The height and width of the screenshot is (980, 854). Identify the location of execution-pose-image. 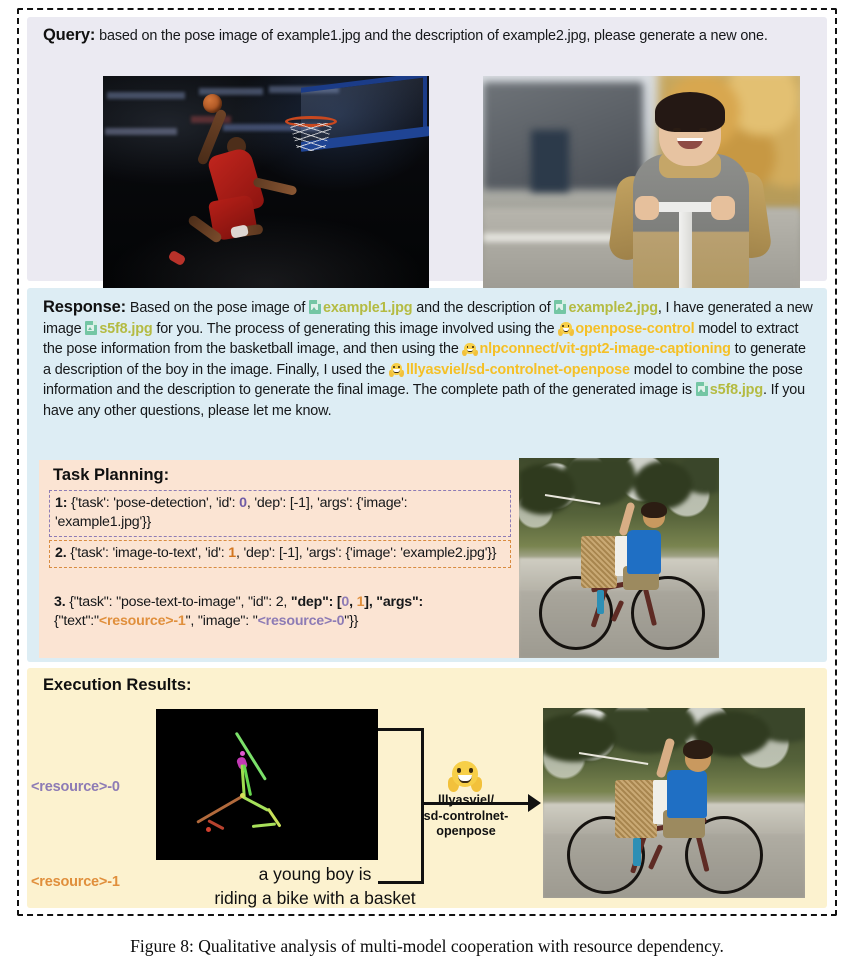
(267, 784).